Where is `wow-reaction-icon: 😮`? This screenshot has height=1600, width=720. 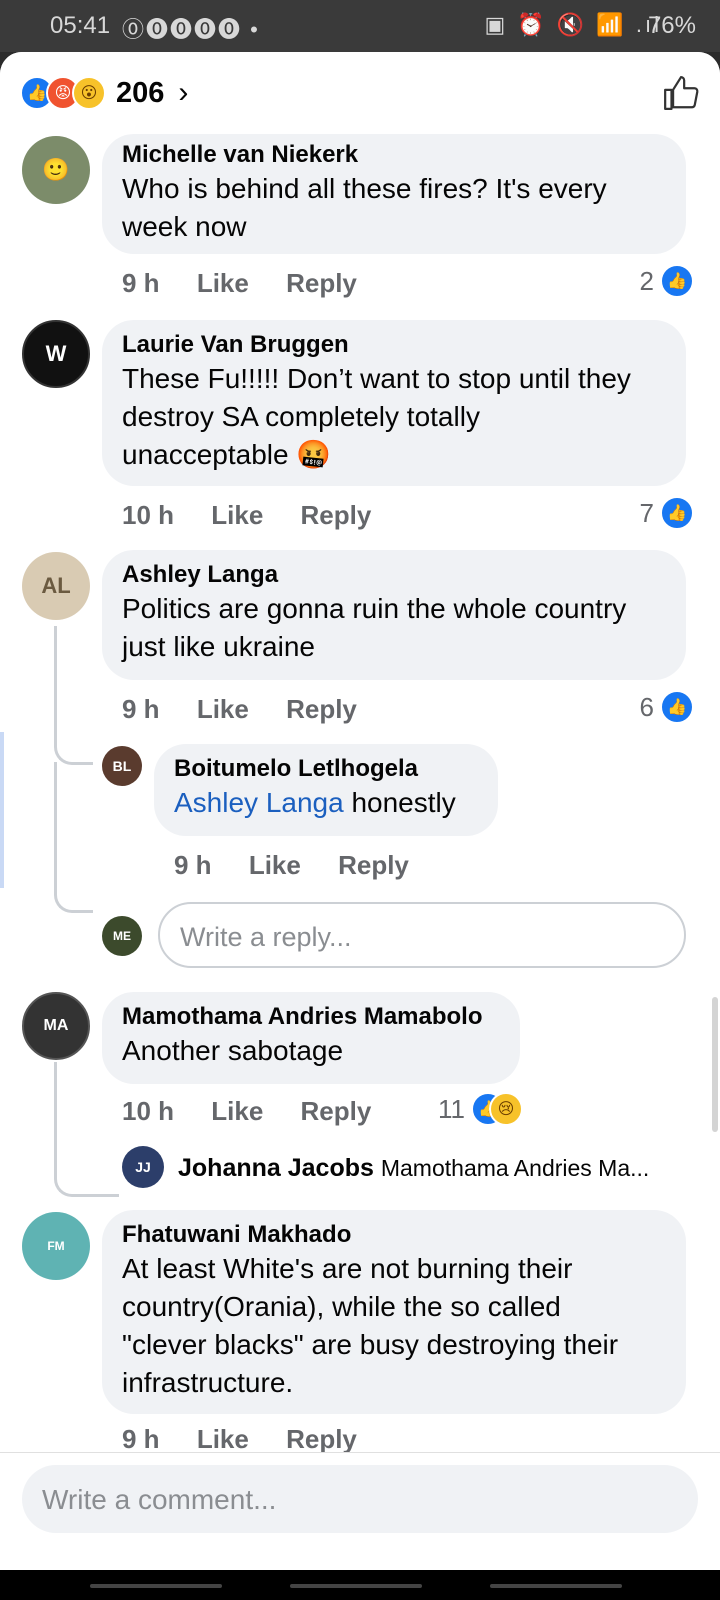
wow-reaction-icon: 😮 is located at coordinates (89, 93).